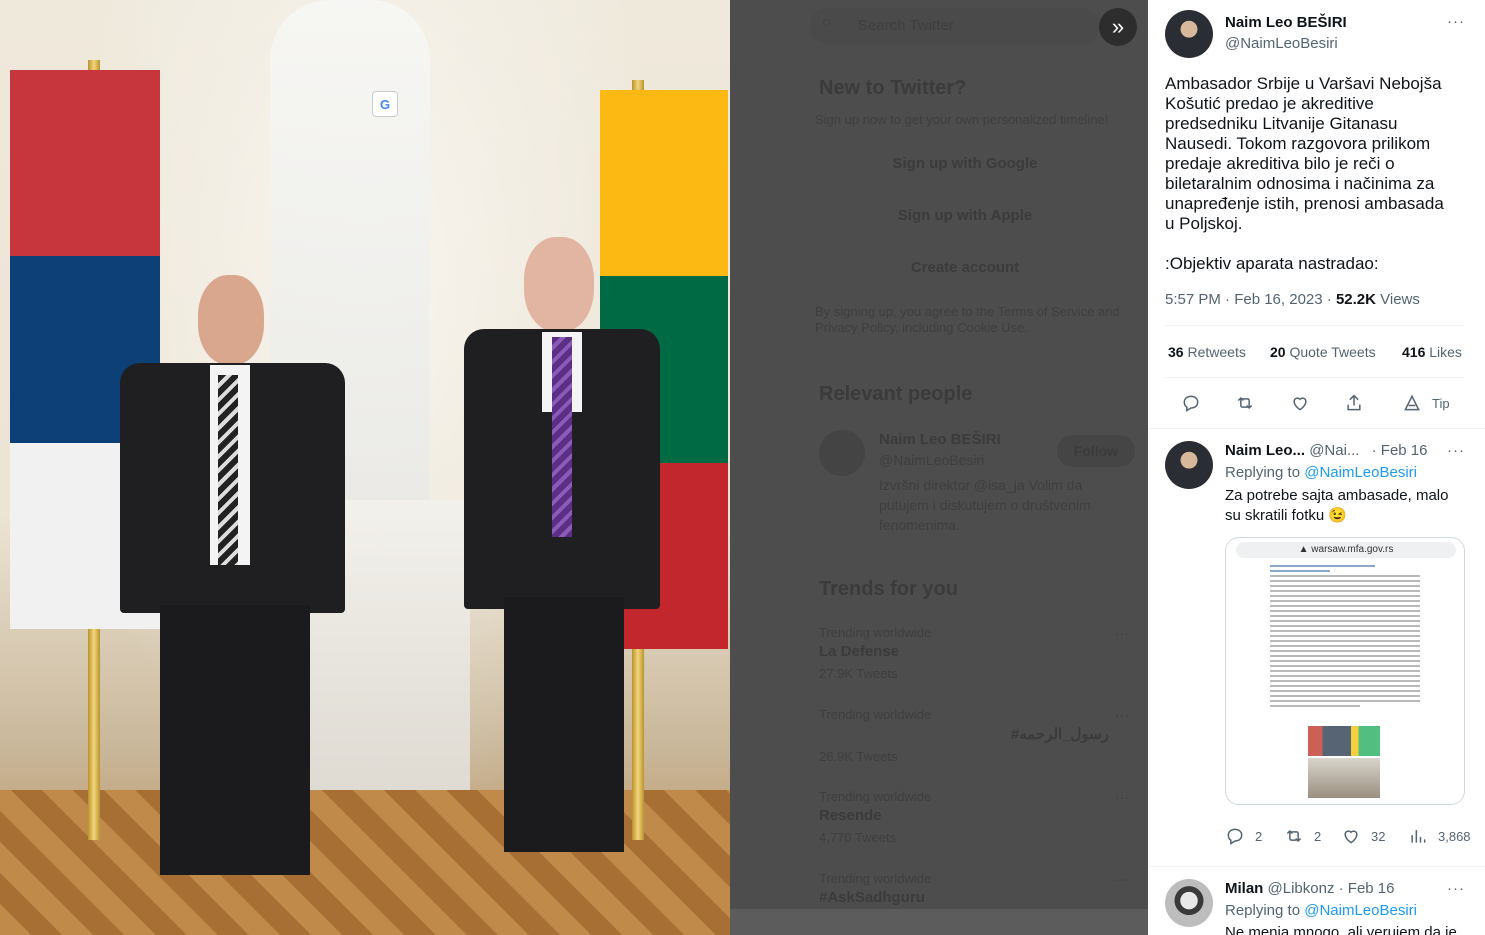 The width and height of the screenshot is (1485, 935). I want to click on tweet-text-line: u Poljskoj., so click(1204, 223).